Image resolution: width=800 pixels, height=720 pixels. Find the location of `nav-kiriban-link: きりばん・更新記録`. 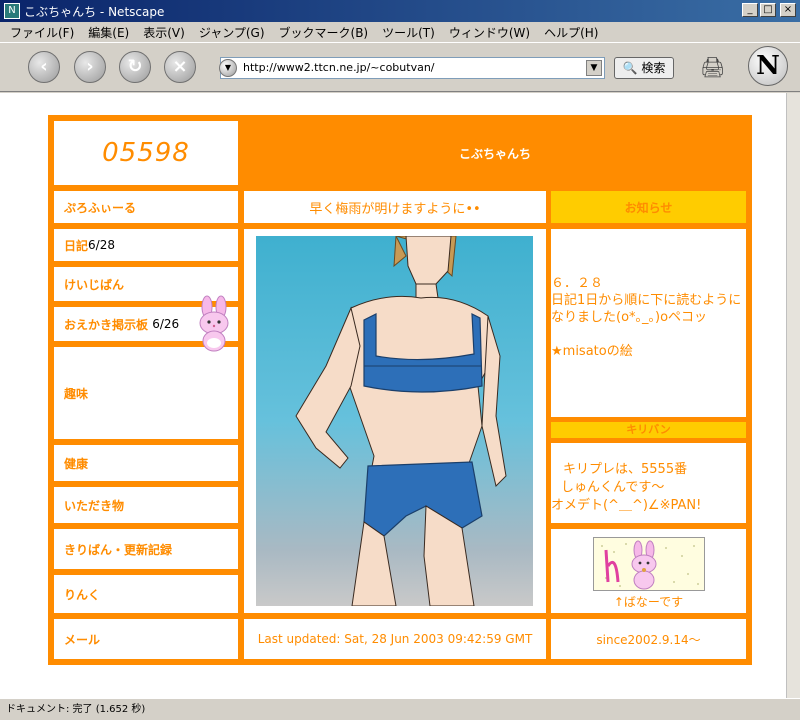

nav-kiriban-link: きりばん・更新記録 is located at coordinates (146, 549).